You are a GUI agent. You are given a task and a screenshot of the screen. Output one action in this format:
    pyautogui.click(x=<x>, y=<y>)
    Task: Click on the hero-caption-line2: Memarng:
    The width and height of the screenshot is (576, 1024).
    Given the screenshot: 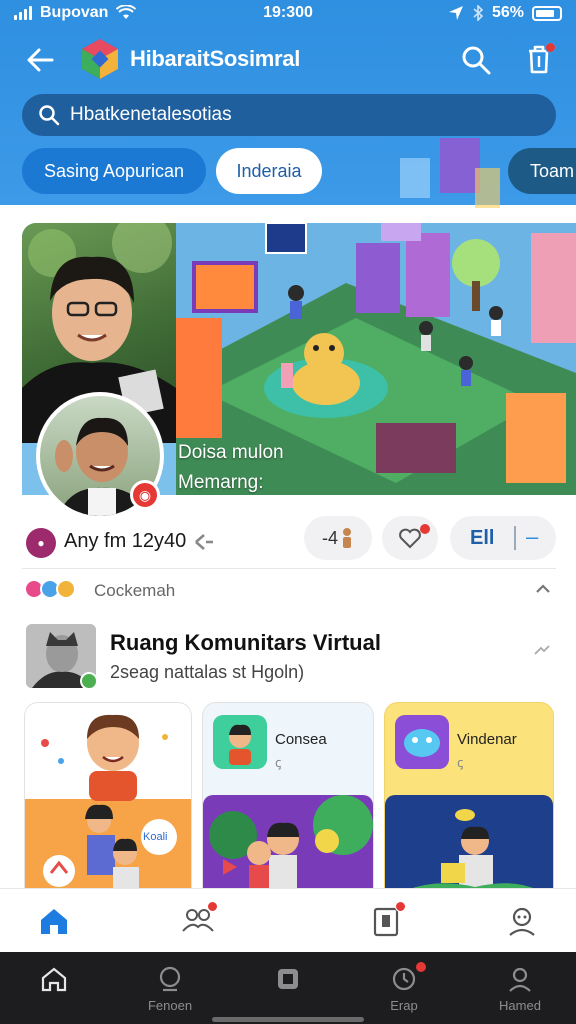 What is the action you would take?
    pyautogui.click(x=221, y=482)
    